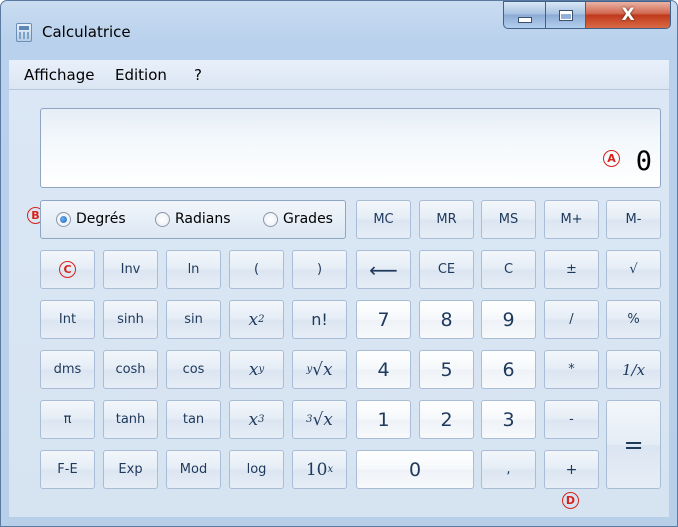 The height and width of the screenshot is (527, 678). What do you see at coordinates (508, 219) in the screenshot?
I see `ms-button: MS` at bounding box center [508, 219].